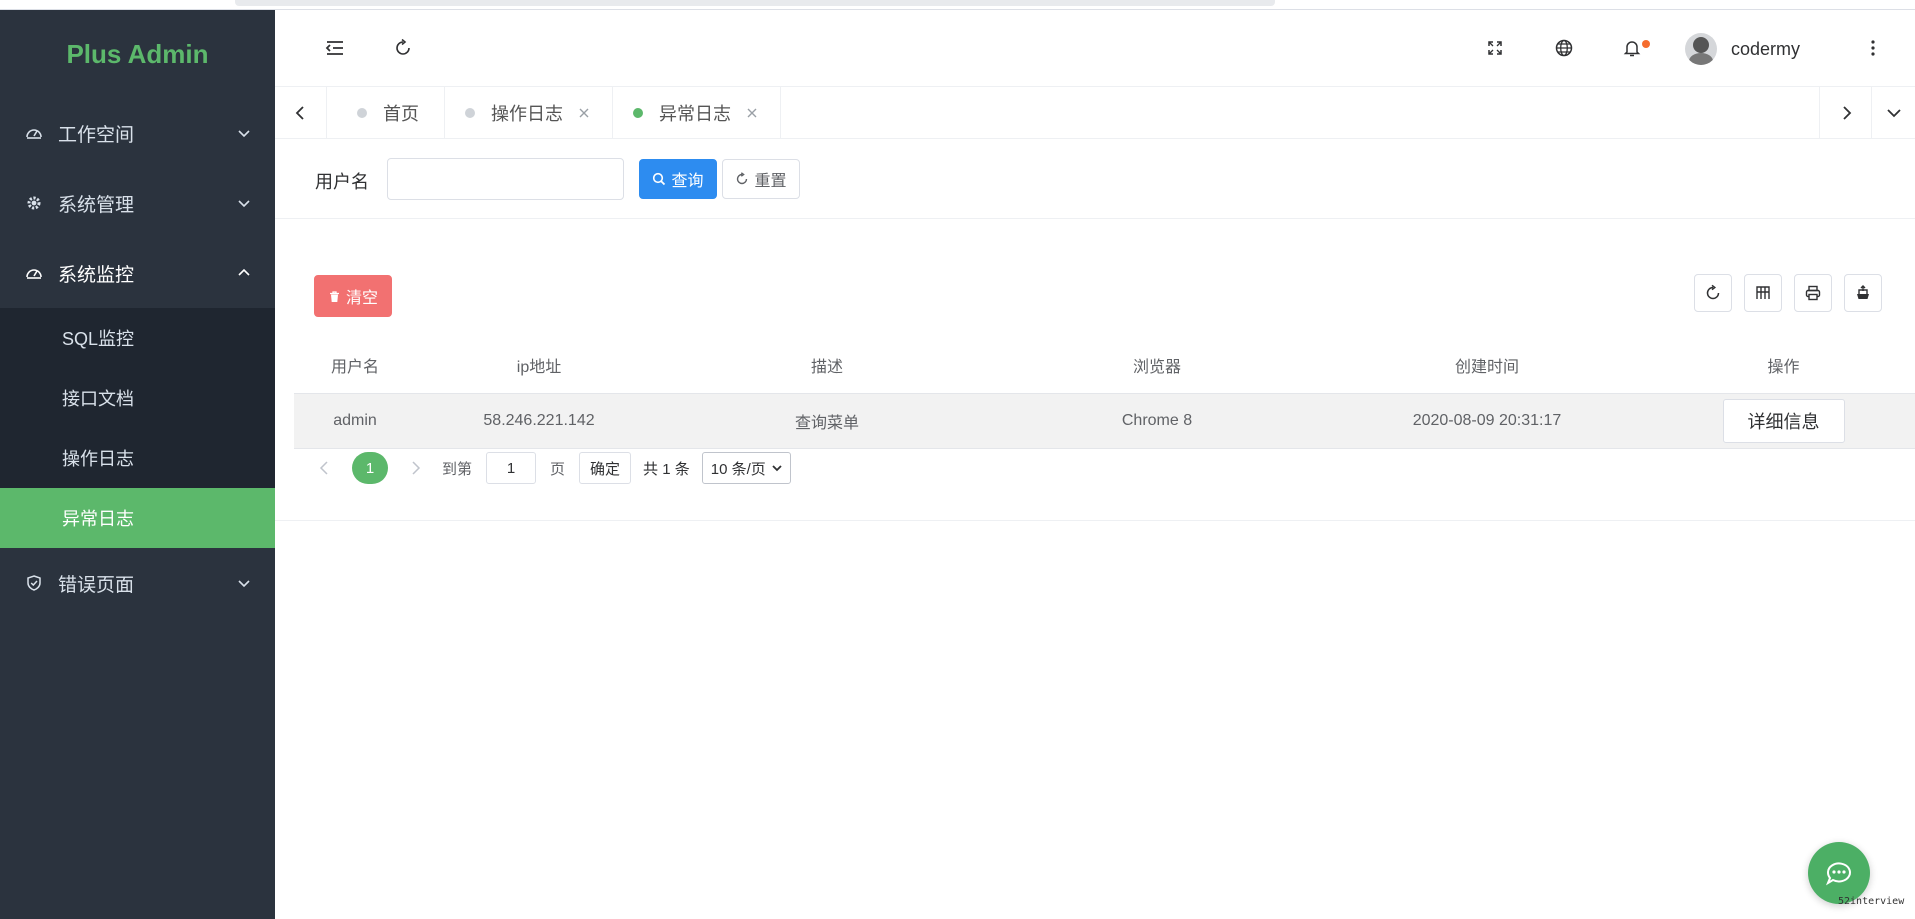 This screenshot has height=919, width=1915. Describe the element at coordinates (301, 113) in the screenshot. I see `tabs-scroll-left-icon` at that location.